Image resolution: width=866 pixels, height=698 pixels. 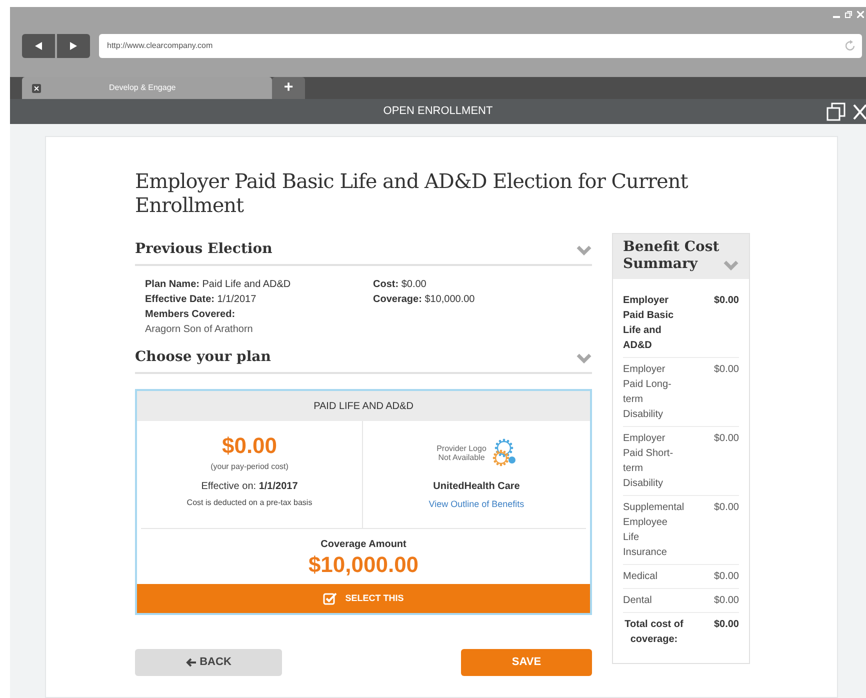 What do you see at coordinates (476, 505) in the screenshot?
I see `benefits-link: View Outline of Benefits` at bounding box center [476, 505].